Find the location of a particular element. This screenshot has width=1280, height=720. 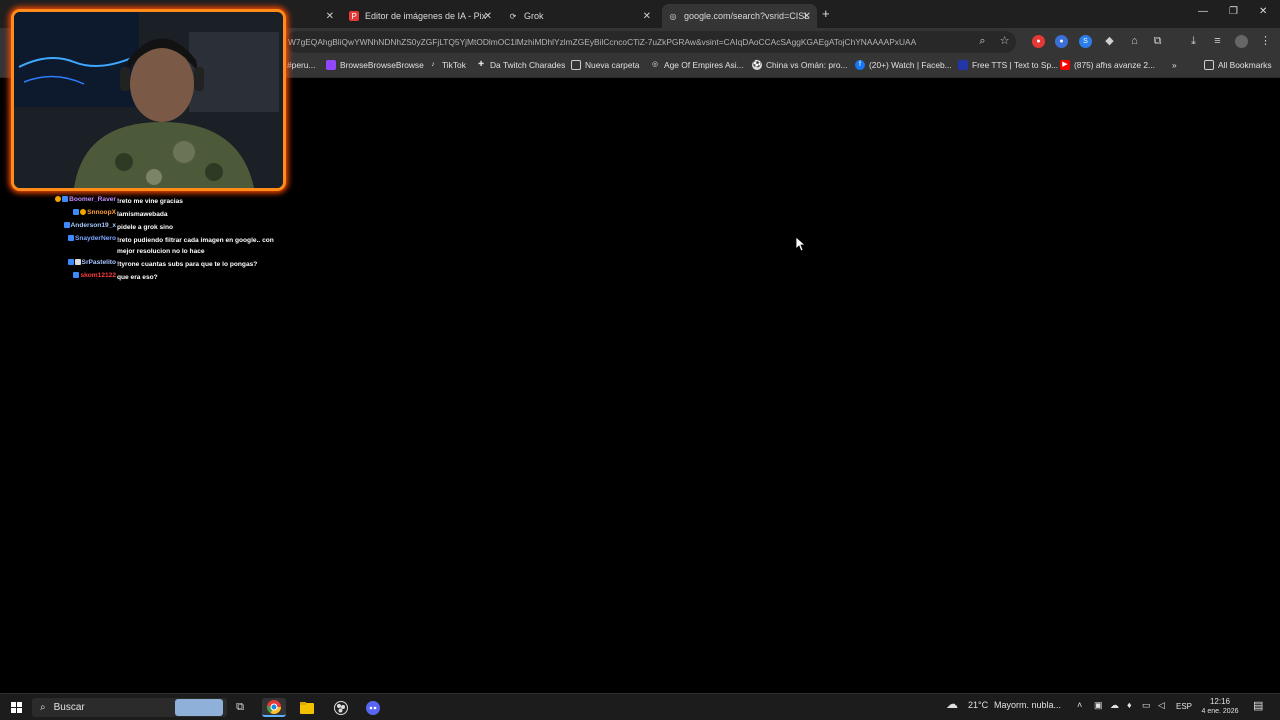

chat-username: SnayderNero is located at coordinates (91, 238).